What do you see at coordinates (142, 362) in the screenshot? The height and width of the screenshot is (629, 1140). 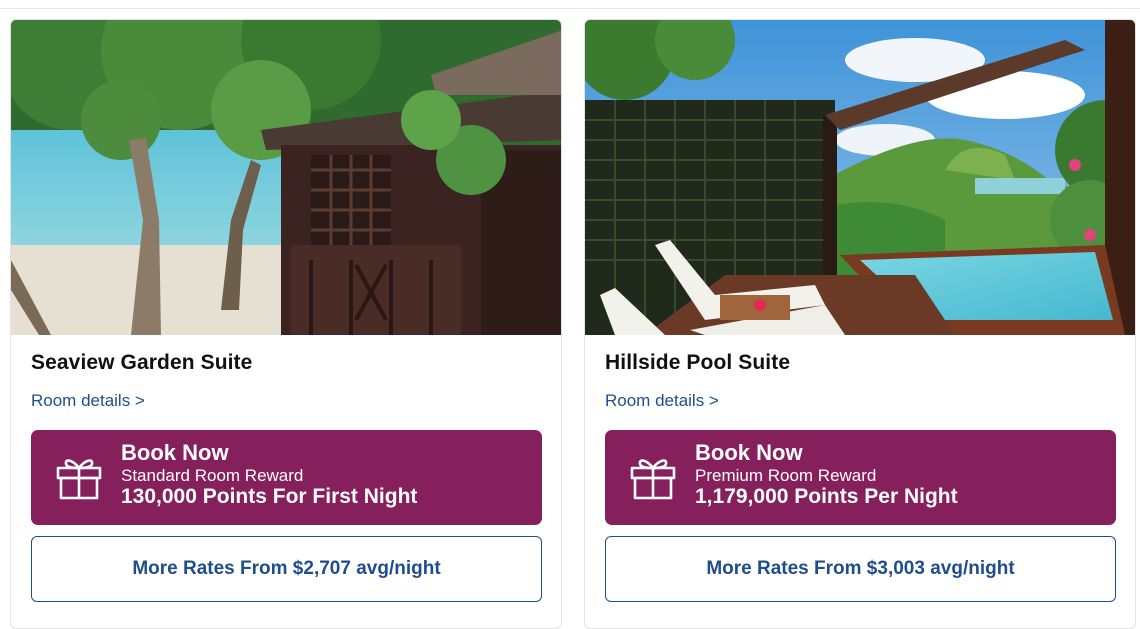 I see `room-title: Seaview Garden Suite` at bounding box center [142, 362].